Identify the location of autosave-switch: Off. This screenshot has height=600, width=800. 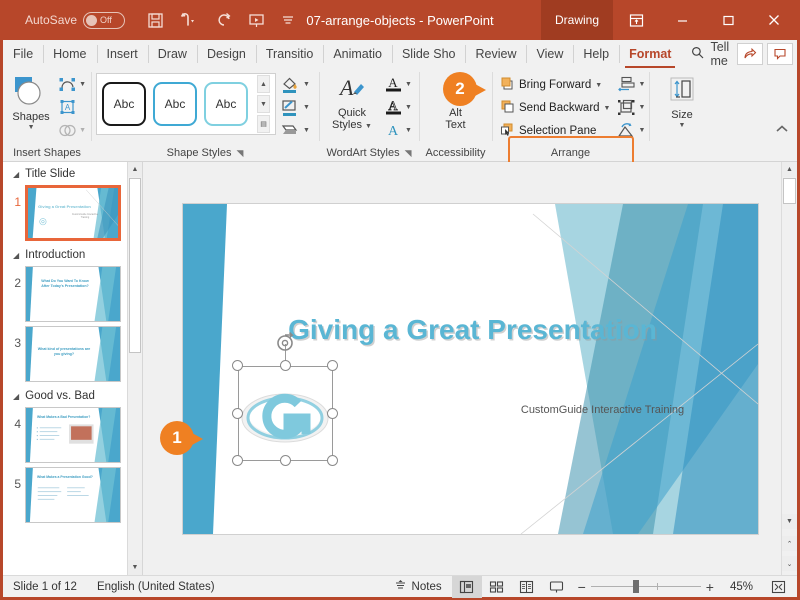
(104, 20).